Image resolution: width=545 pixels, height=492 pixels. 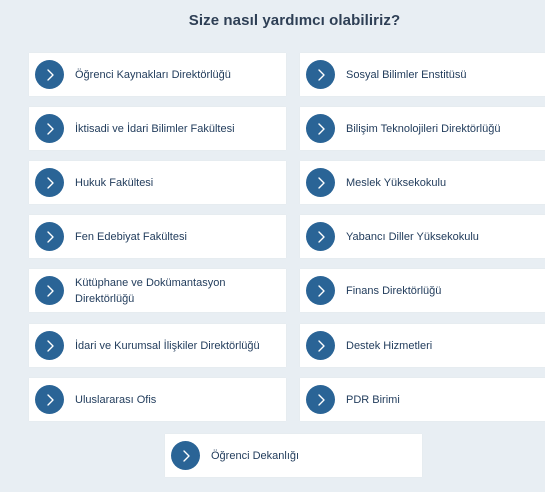 I want to click on link-card-finans: Finans Direktörlüğü, so click(x=422, y=290).